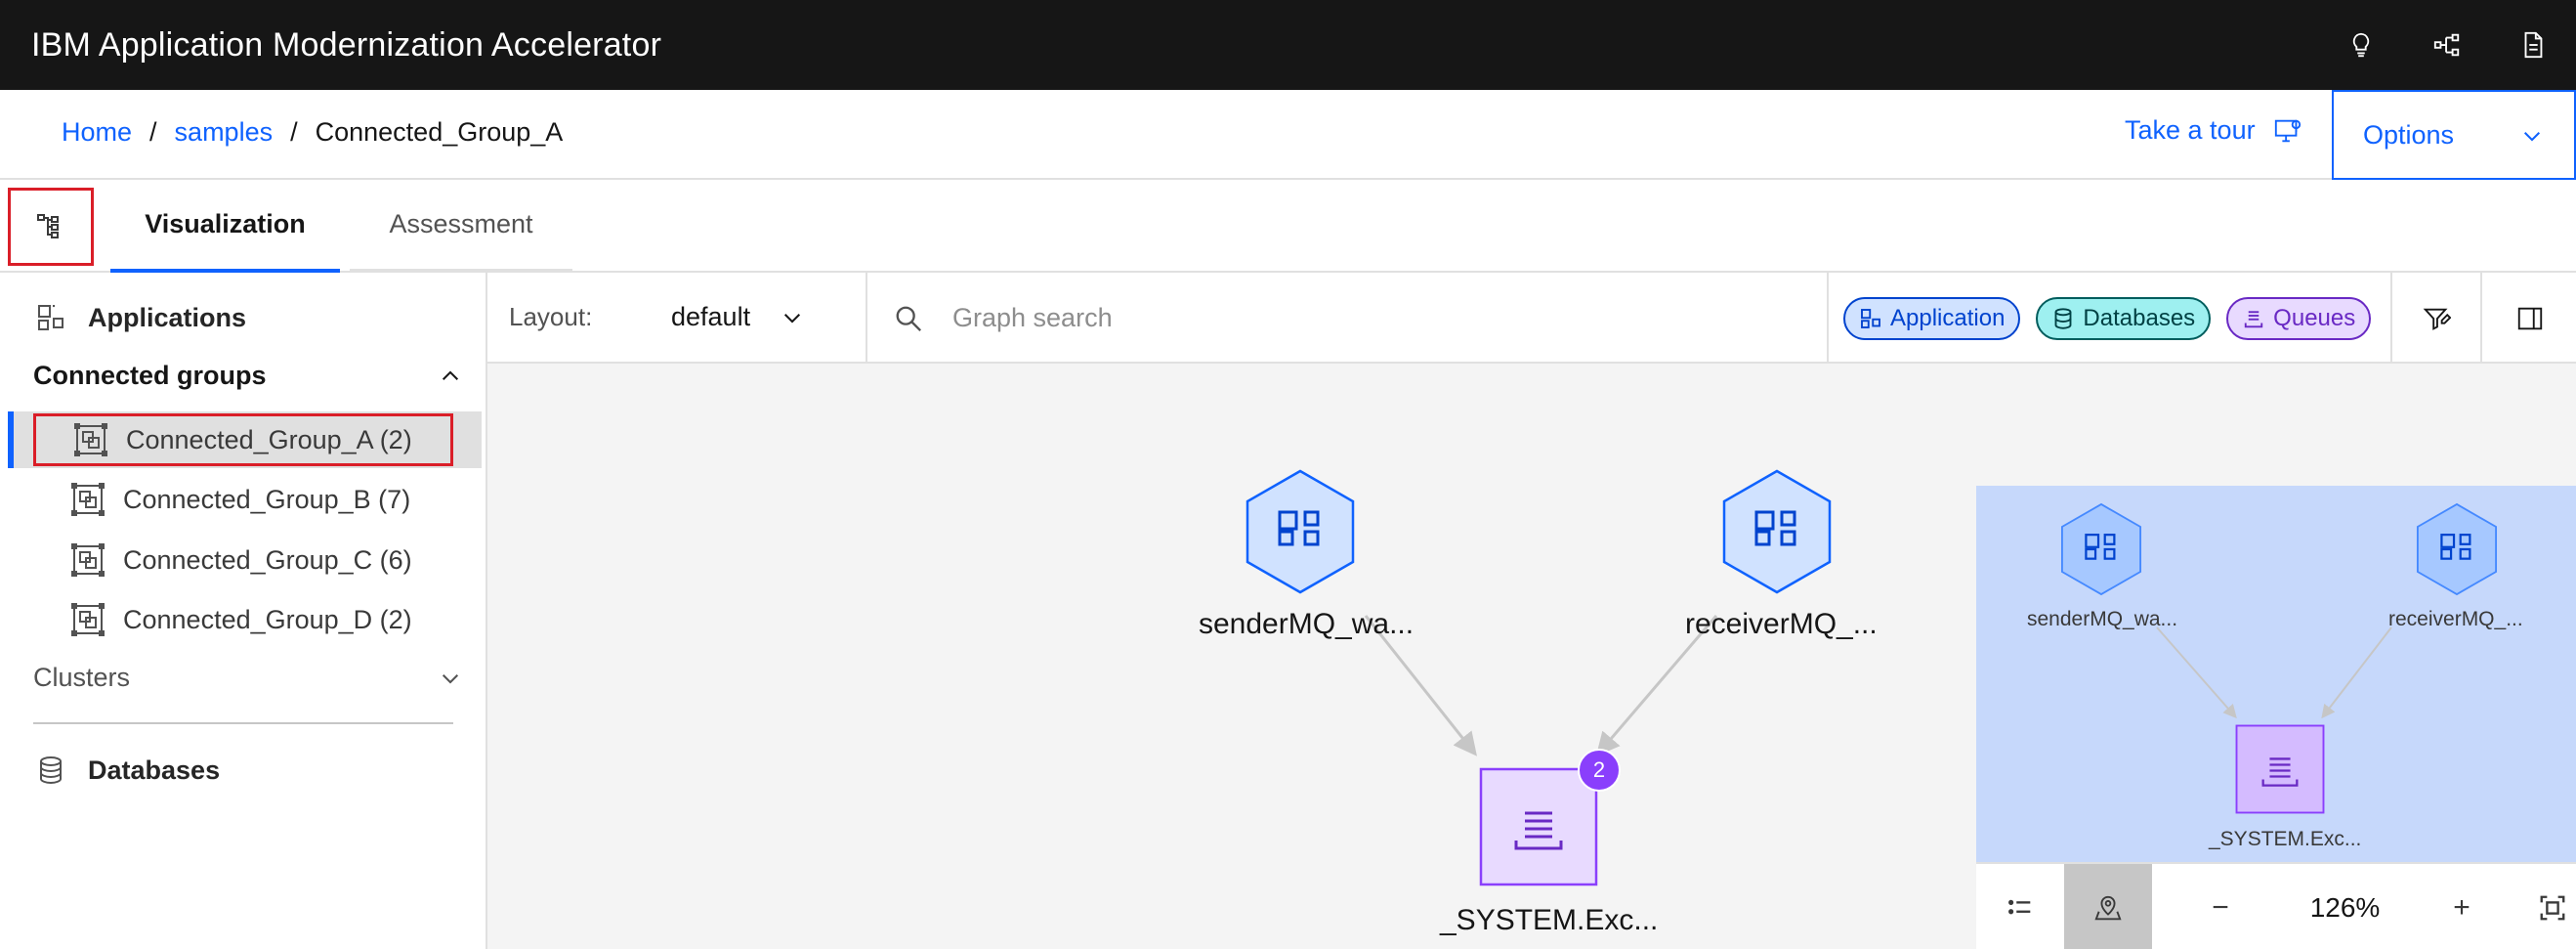 The height and width of the screenshot is (949, 2576). I want to click on group-item-content: Connected_Group_D (2), so click(243, 619).